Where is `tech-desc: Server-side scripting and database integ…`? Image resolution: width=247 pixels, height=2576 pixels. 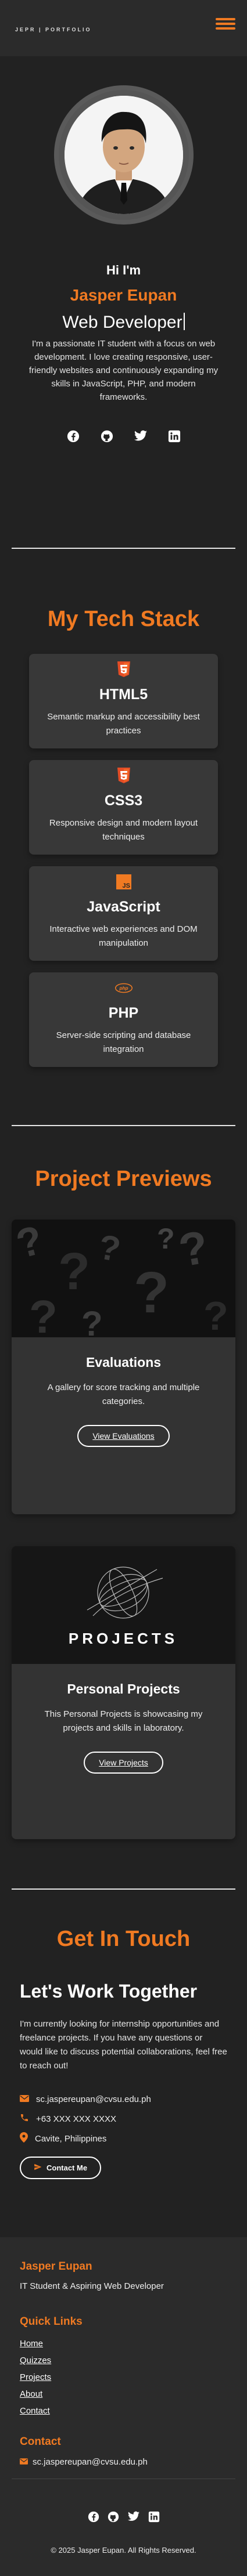 tech-desc: Server-side scripting and database integ… is located at coordinates (123, 1042).